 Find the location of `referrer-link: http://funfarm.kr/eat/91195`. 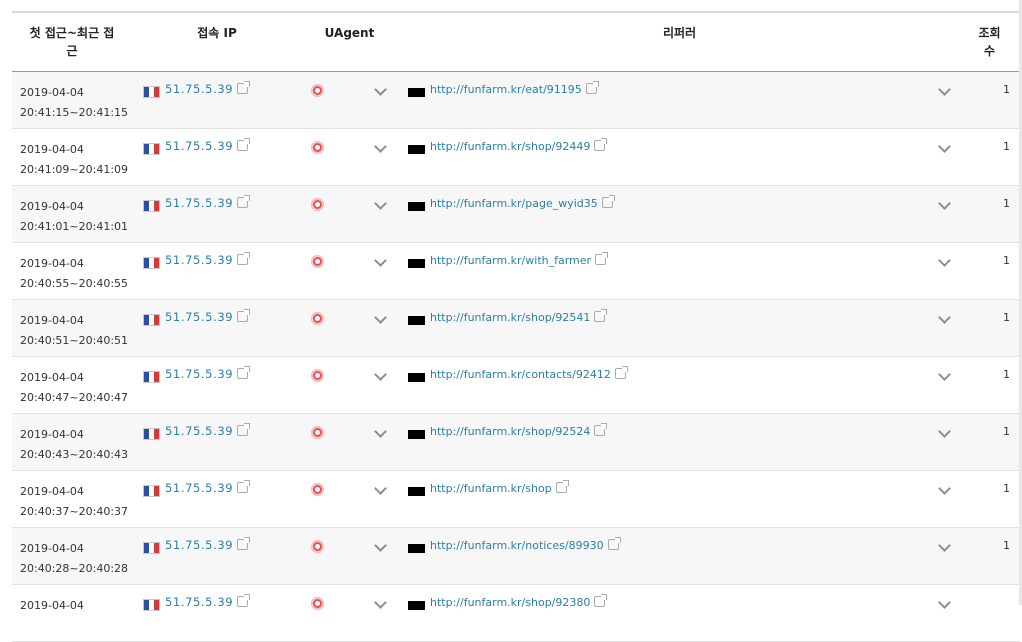

referrer-link: http://funfarm.kr/eat/91195 is located at coordinates (514, 88).